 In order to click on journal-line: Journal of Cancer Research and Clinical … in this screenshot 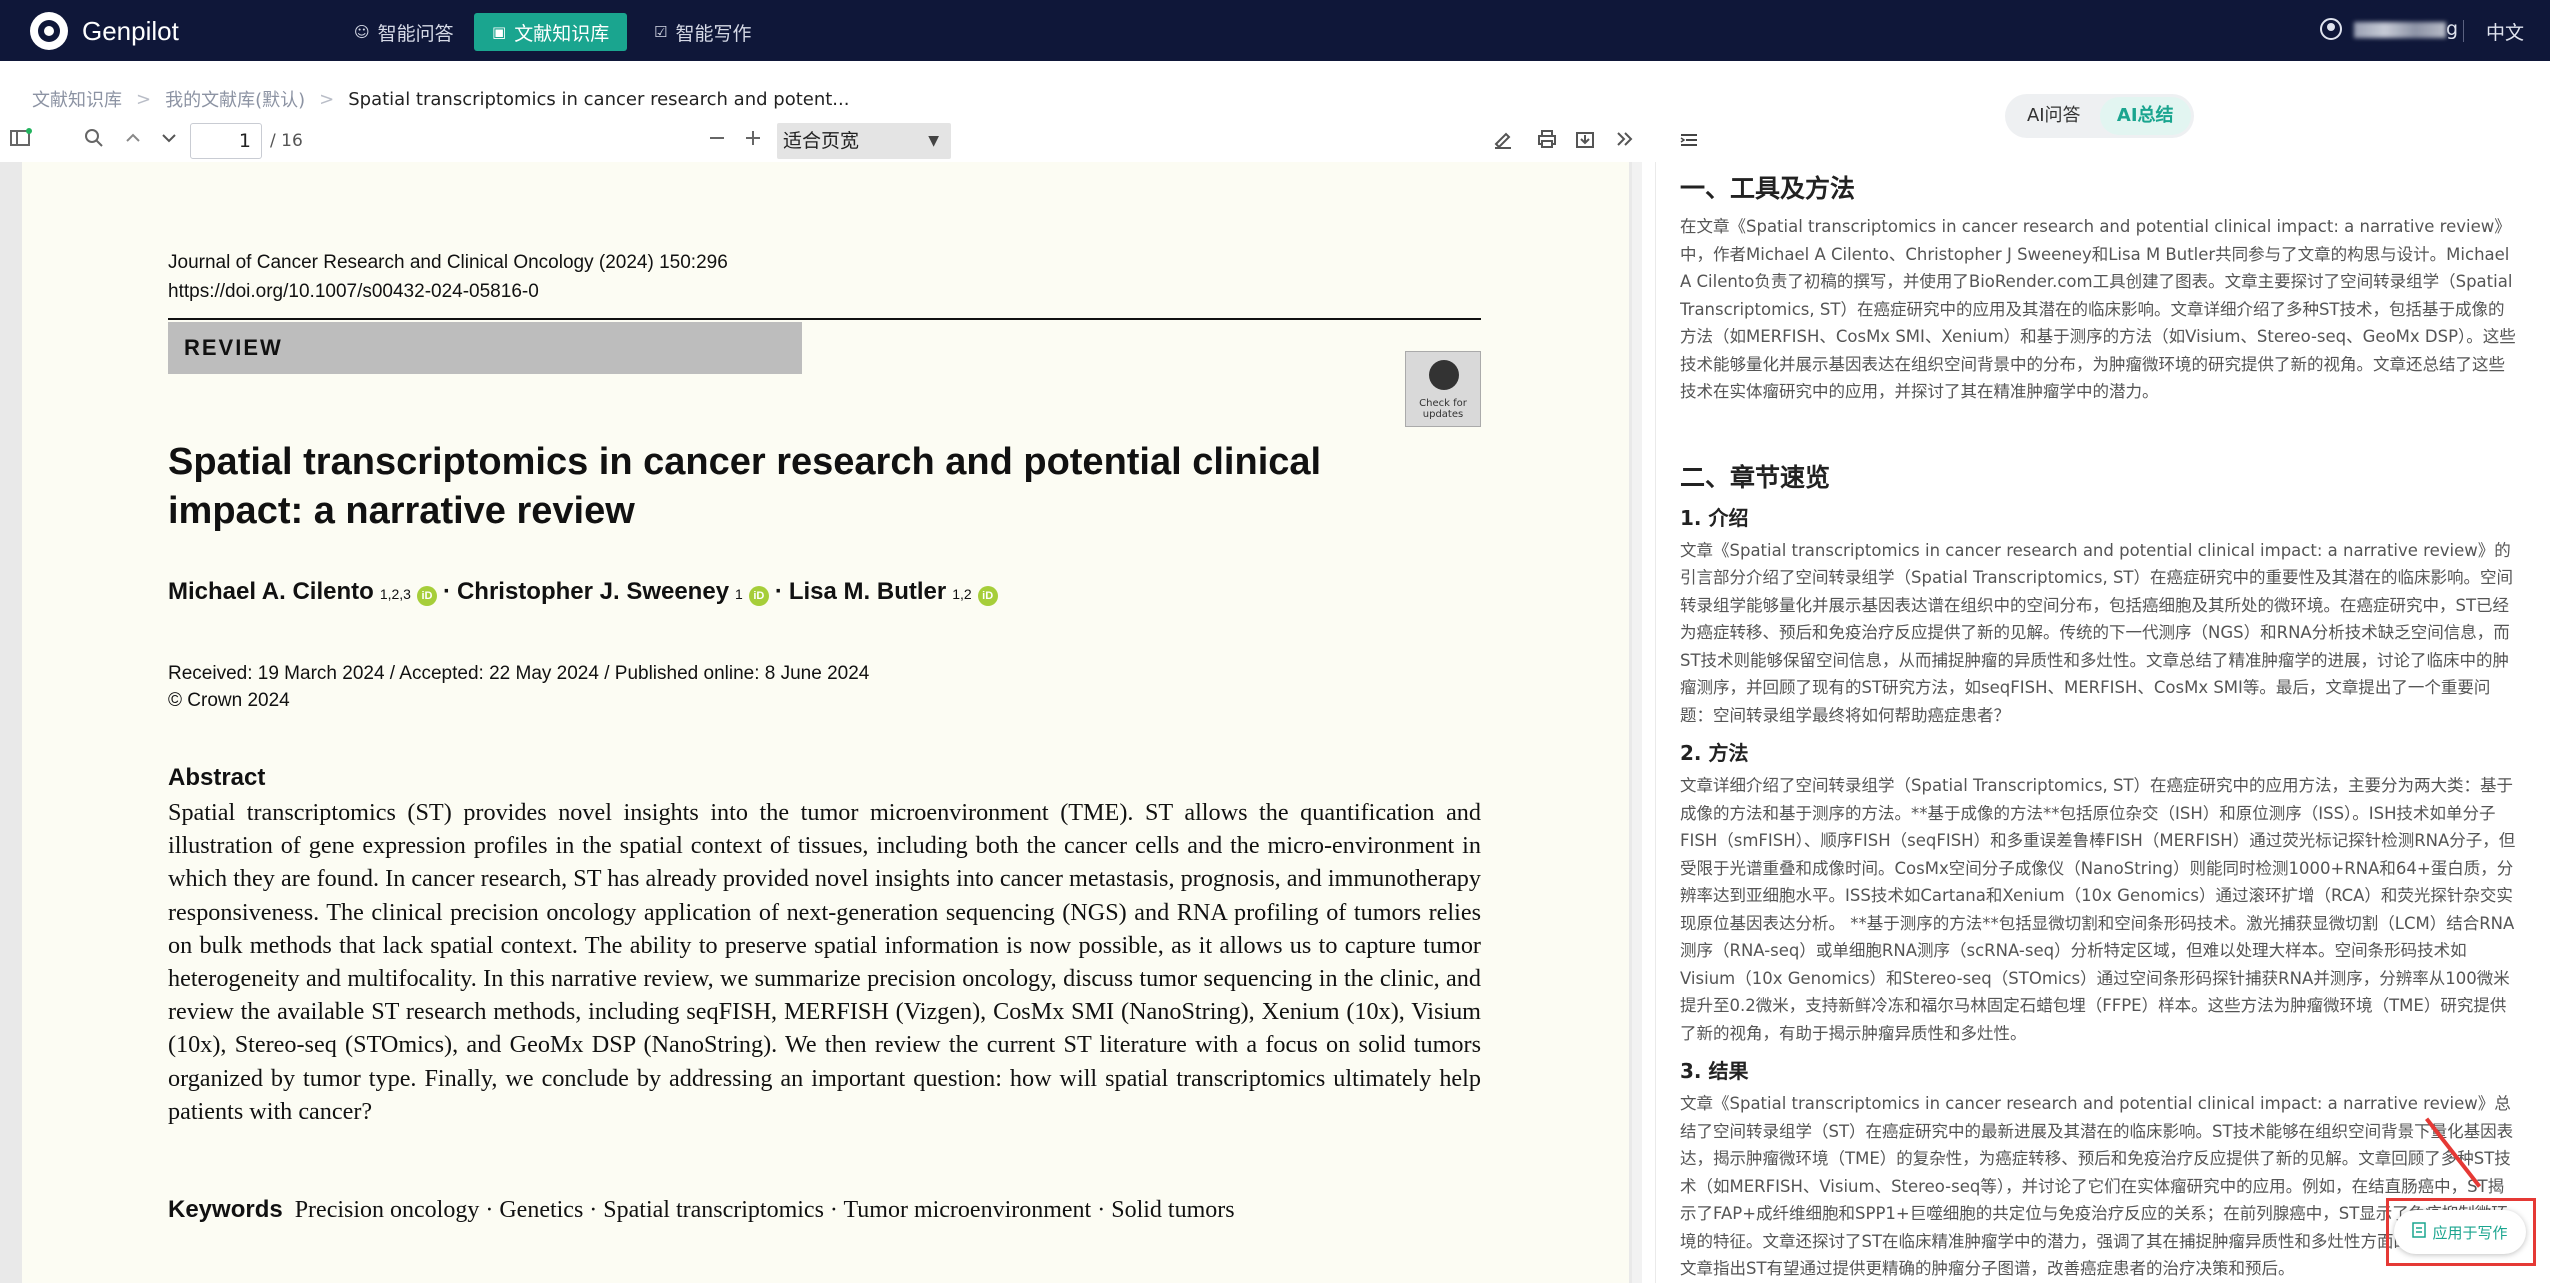, I will do `click(448, 262)`.